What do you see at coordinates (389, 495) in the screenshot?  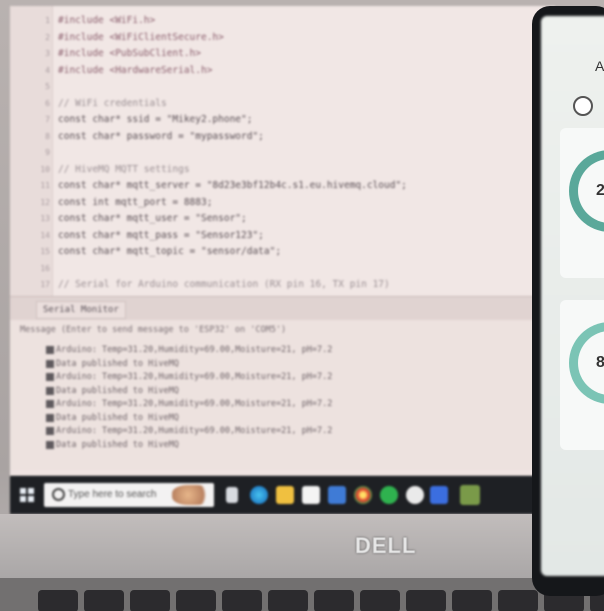 I see `whatsapp-icon` at bounding box center [389, 495].